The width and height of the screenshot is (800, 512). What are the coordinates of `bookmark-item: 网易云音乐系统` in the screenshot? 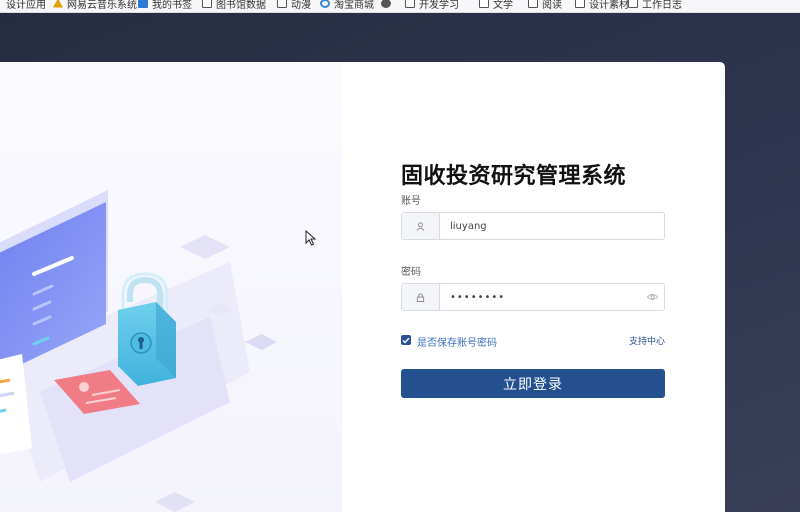 It's located at (95, 5).